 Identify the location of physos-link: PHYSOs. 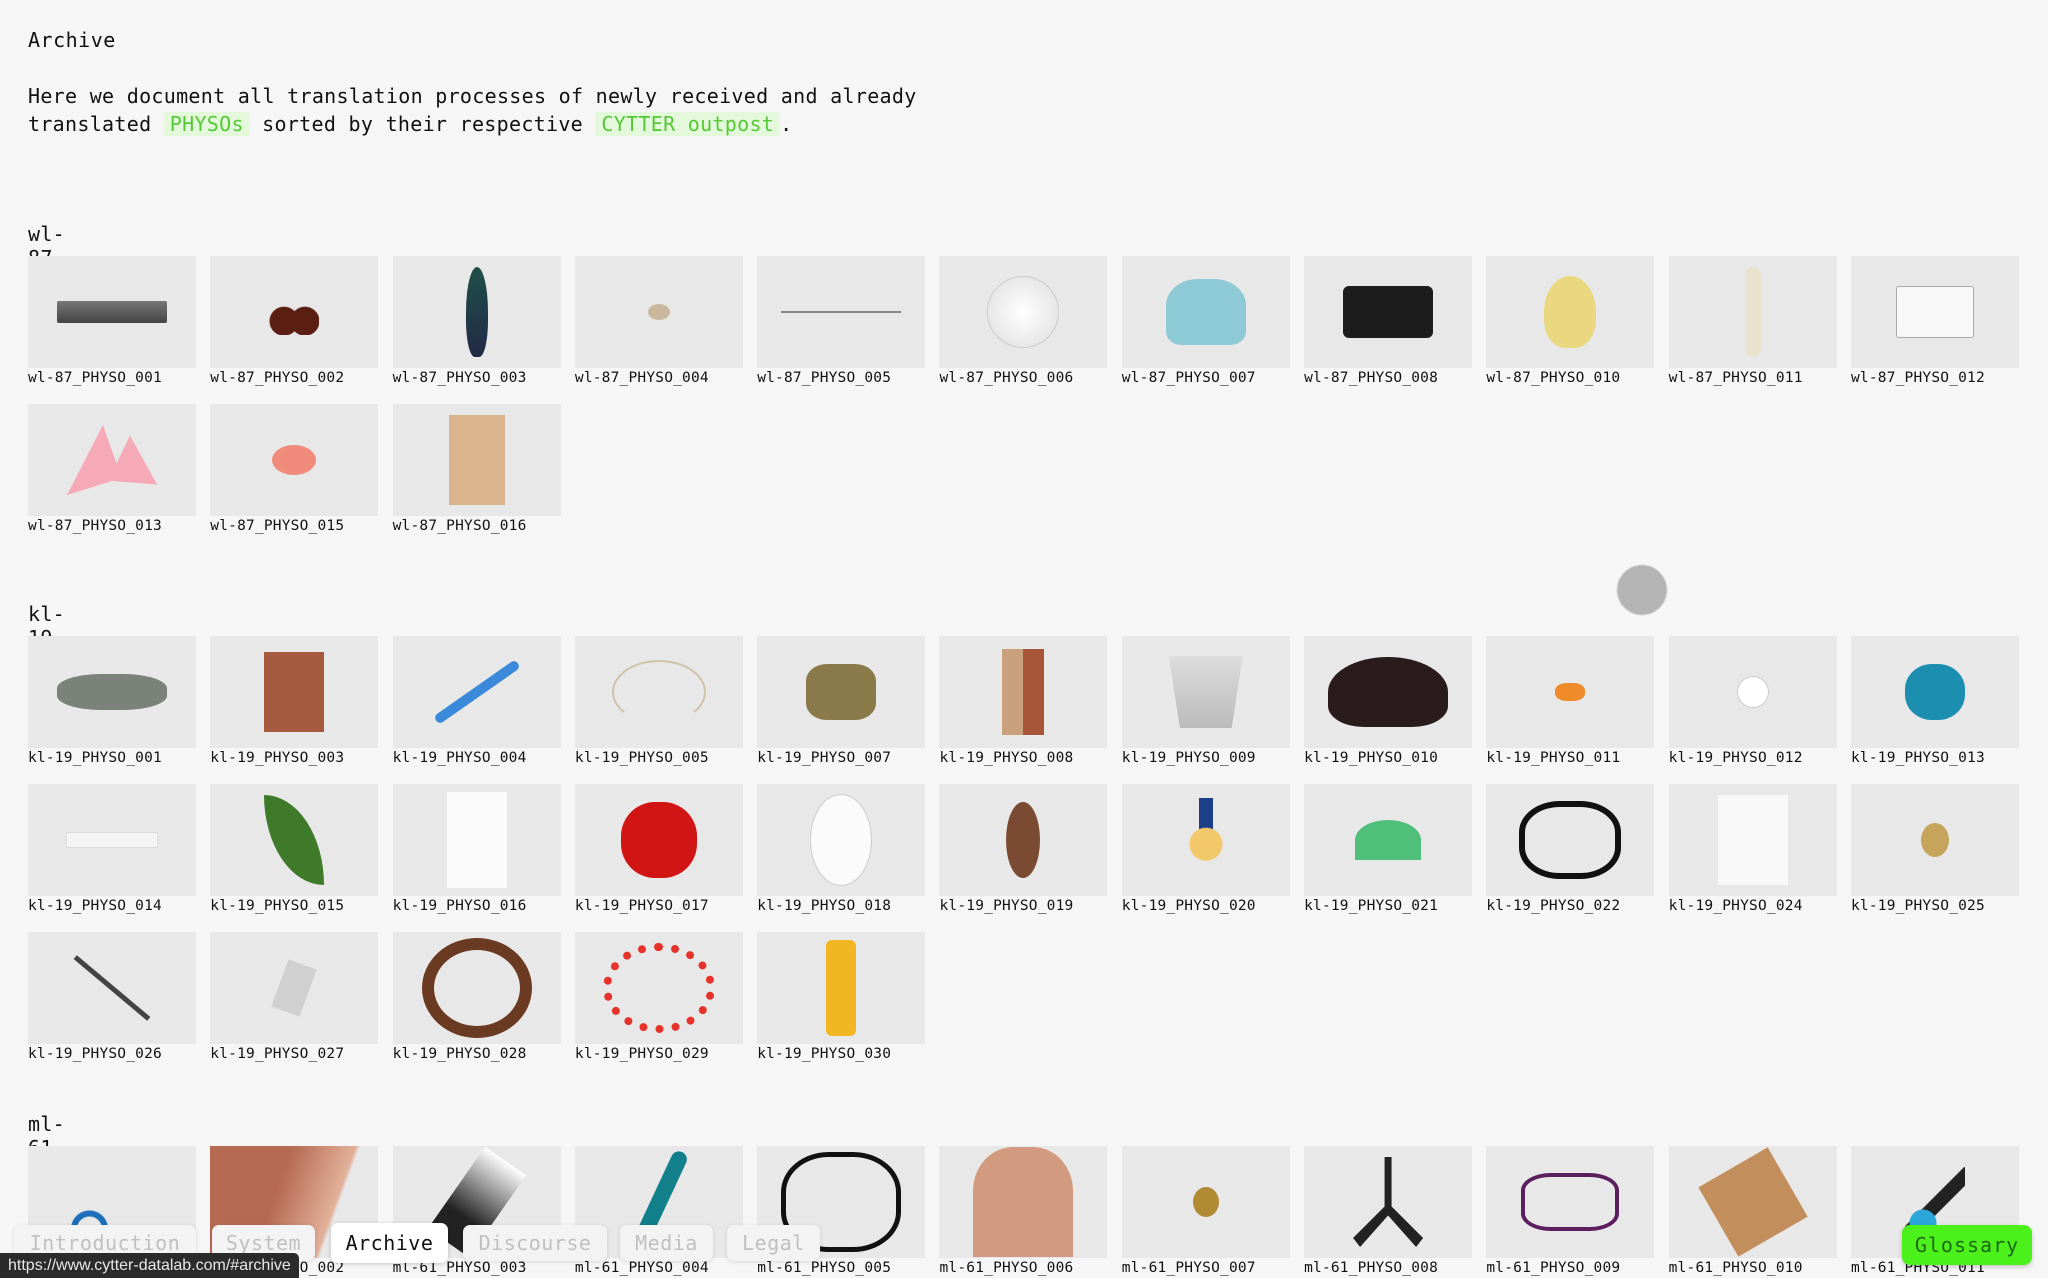
(206, 124).